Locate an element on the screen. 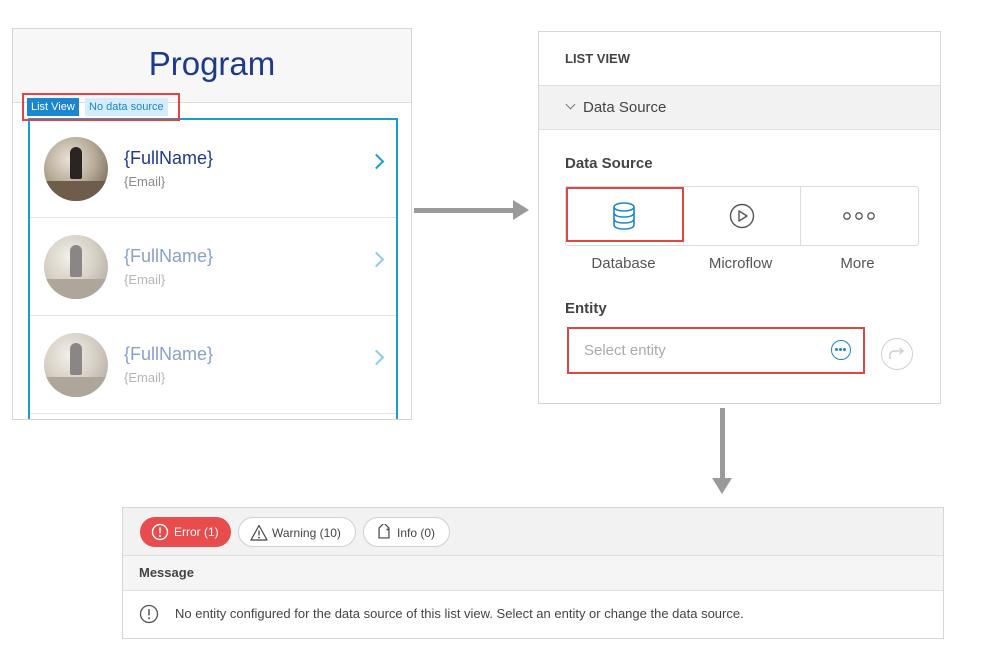  play-circle-icon is located at coordinates (742, 216).